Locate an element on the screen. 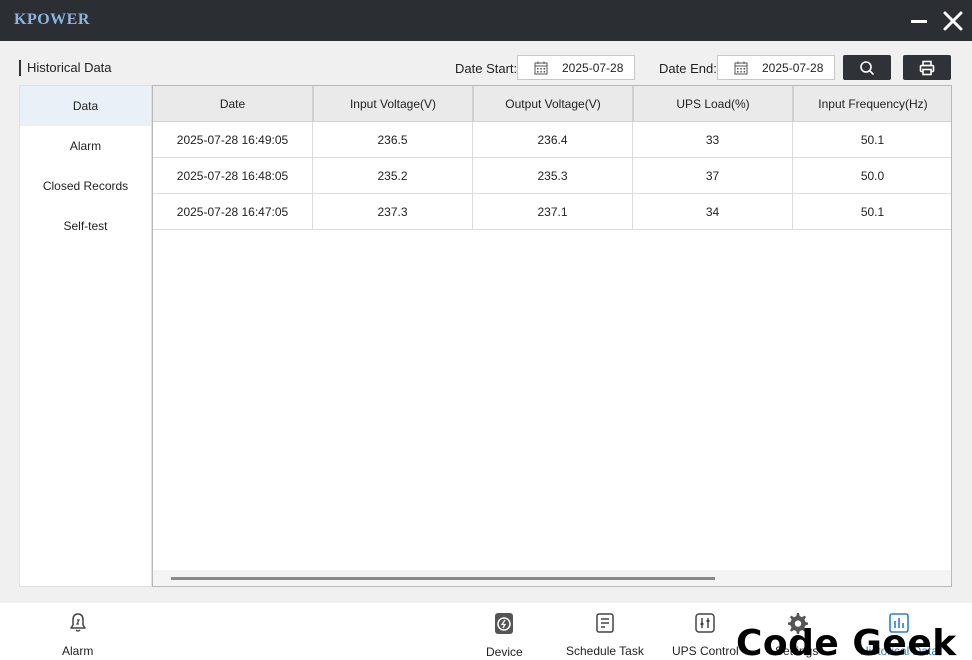 The height and width of the screenshot is (660, 972). sidebar-item-self-test: Self-test is located at coordinates (85, 226).